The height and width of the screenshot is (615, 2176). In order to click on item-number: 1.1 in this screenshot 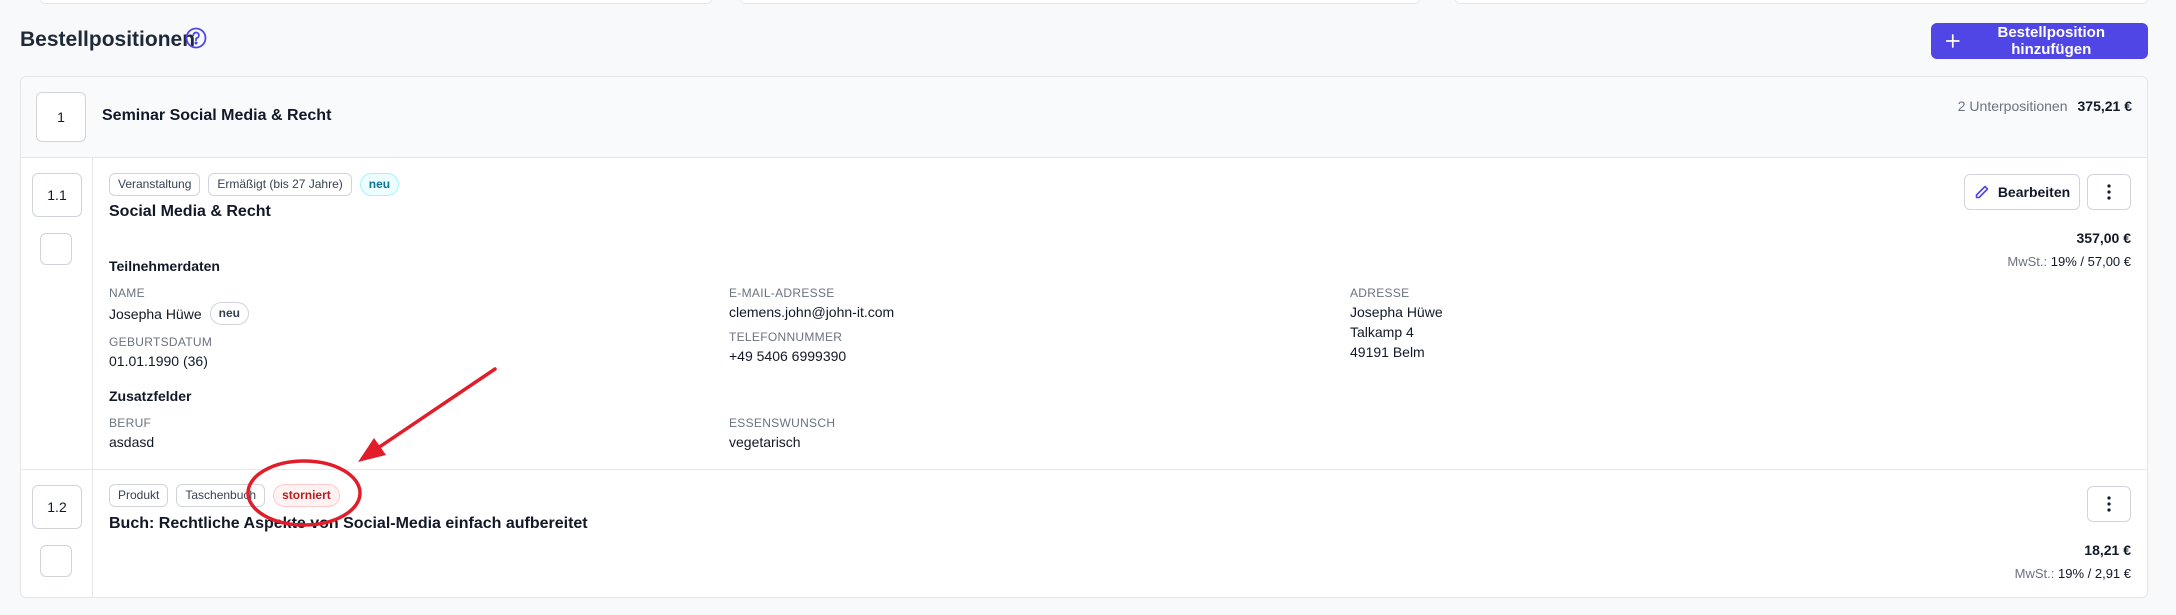, I will do `click(57, 195)`.